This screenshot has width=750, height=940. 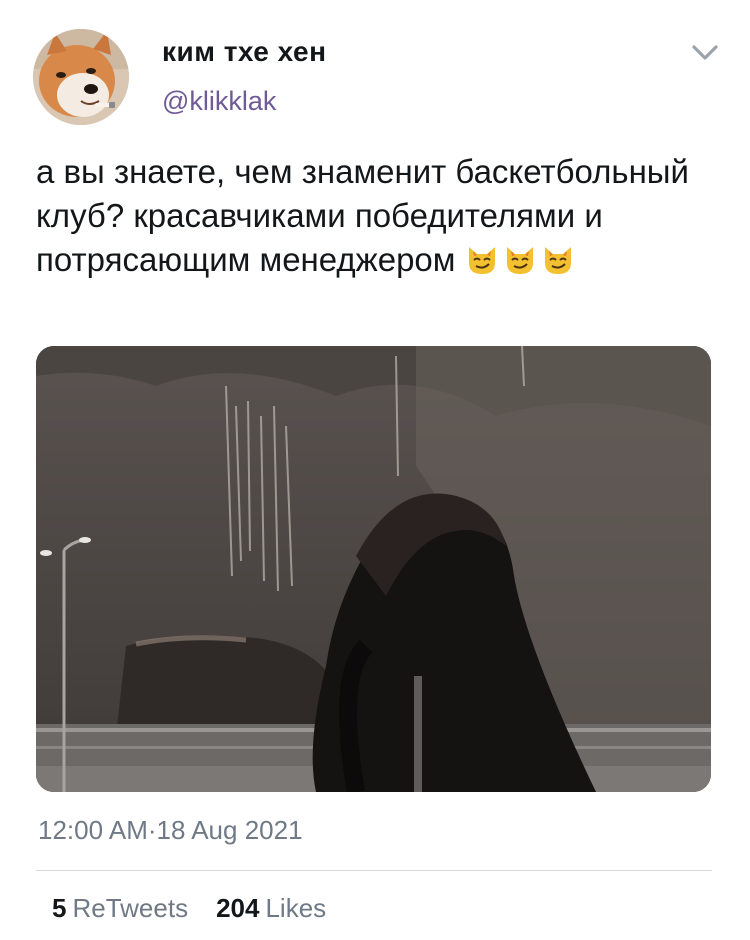 What do you see at coordinates (374, 870) in the screenshot?
I see `divider` at bounding box center [374, 870].